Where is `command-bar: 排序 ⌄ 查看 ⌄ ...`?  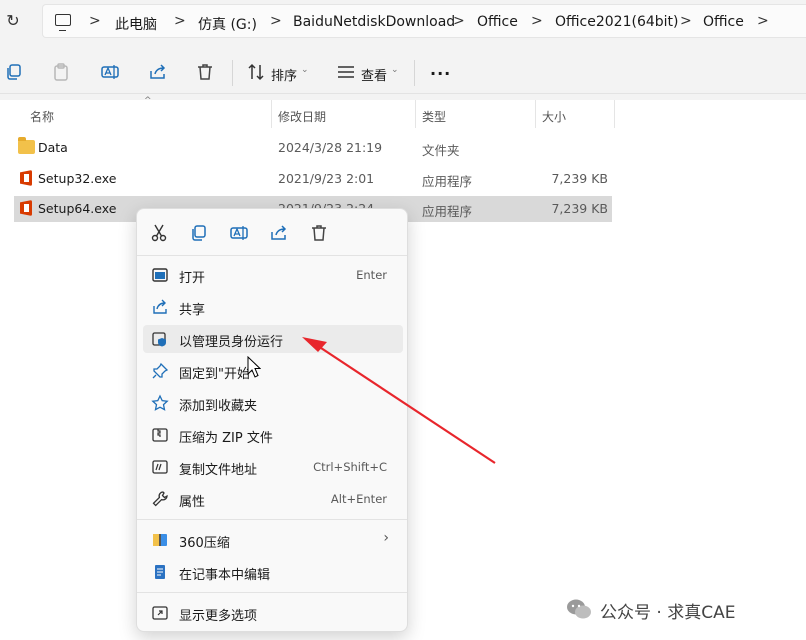 command-bar: 排序 ⌄ 查看 ⌄ ... is located at coordinates (403, 73).